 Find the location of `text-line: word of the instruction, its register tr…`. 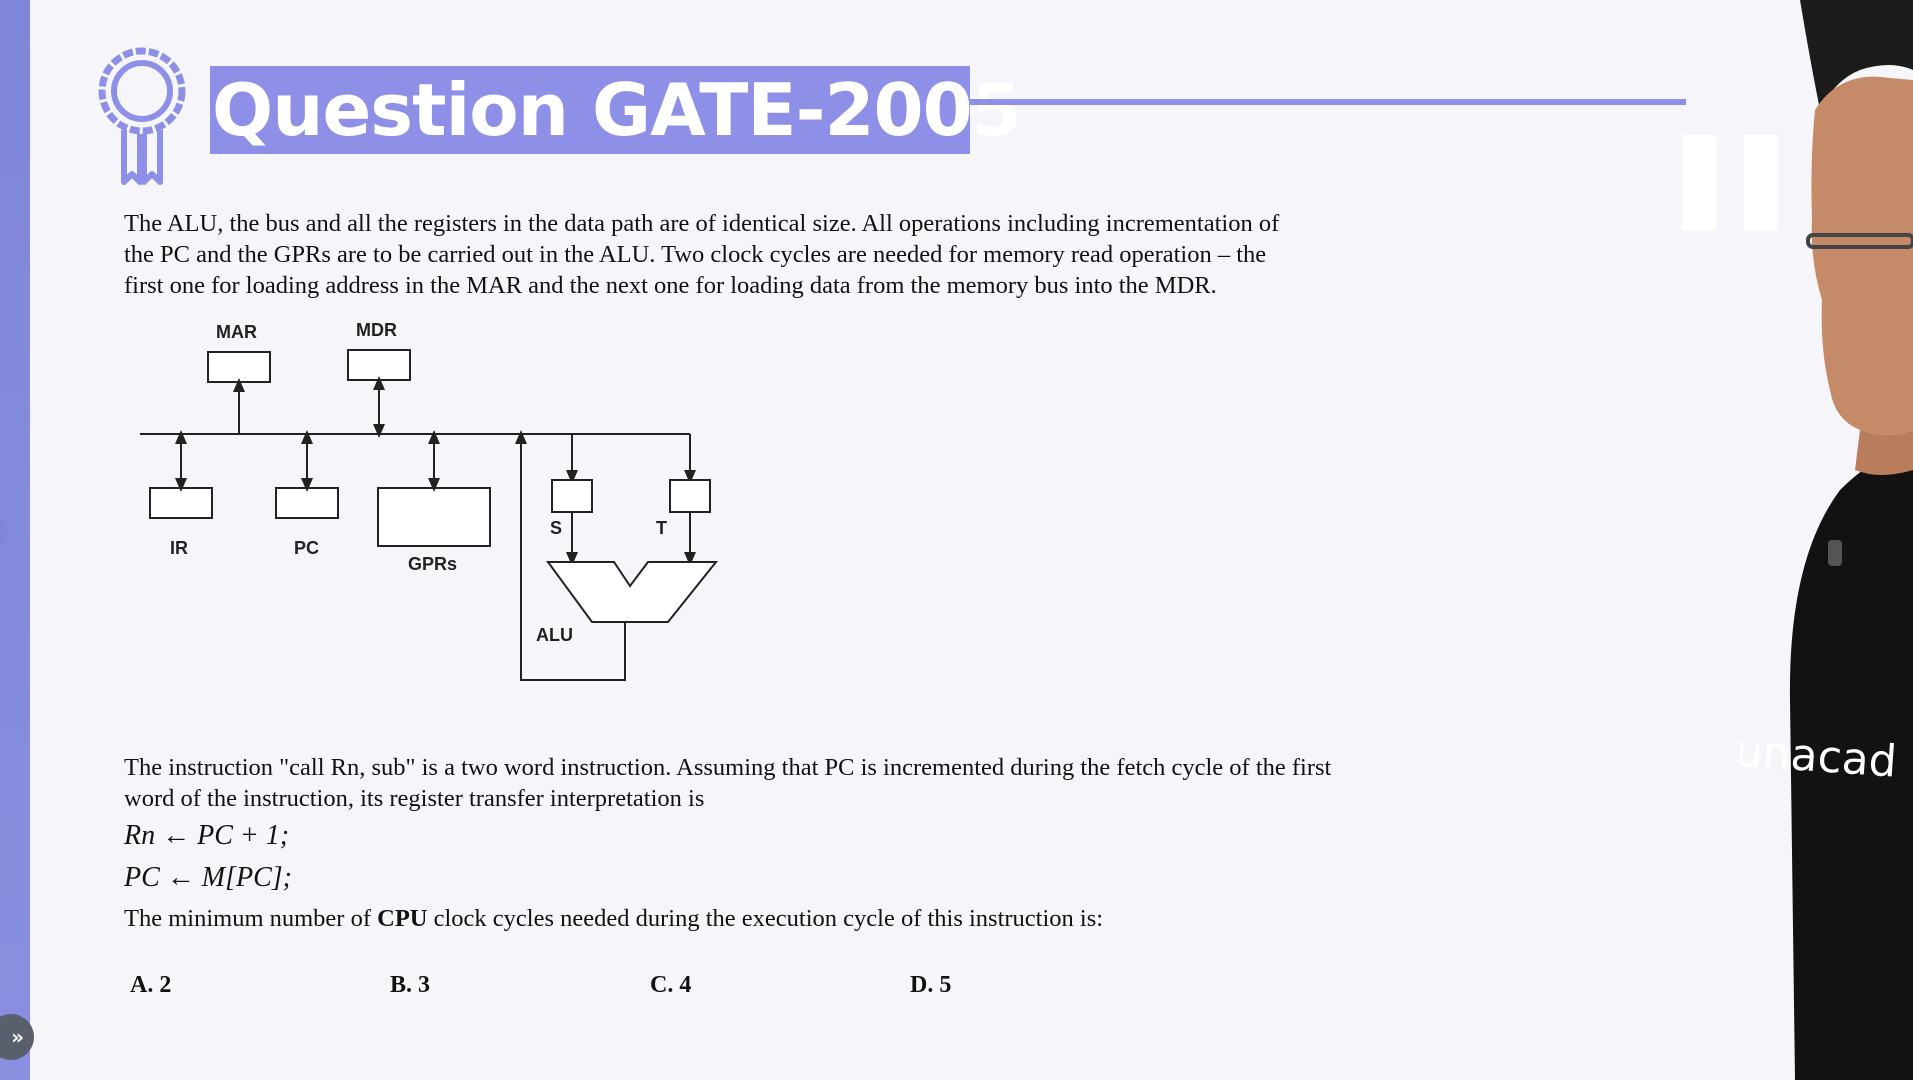

text-line: word of the instruction, its register tr… is located at coordinates (414, 798).